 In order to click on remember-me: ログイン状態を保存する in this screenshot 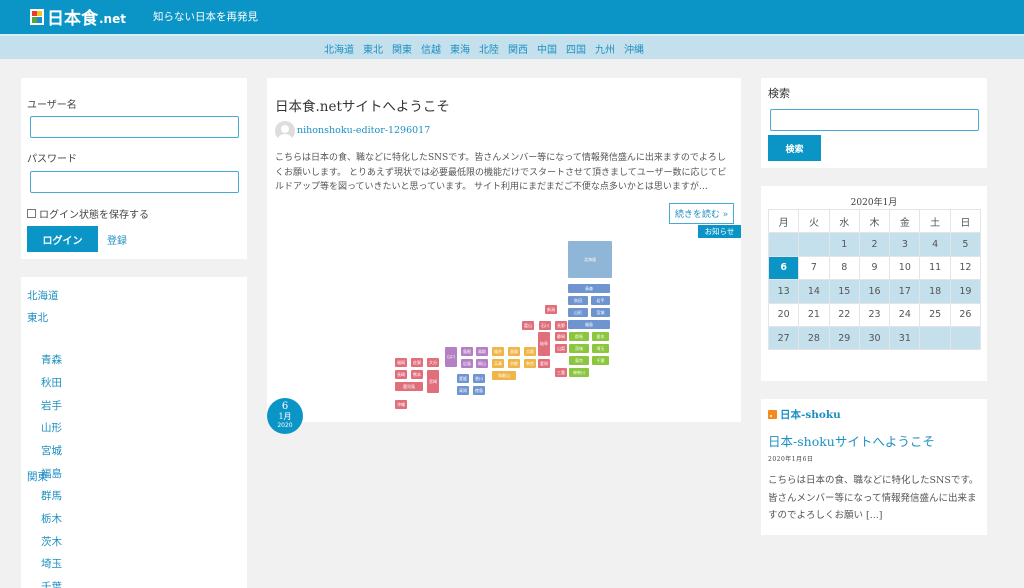, I will do `click(88, 213)`.